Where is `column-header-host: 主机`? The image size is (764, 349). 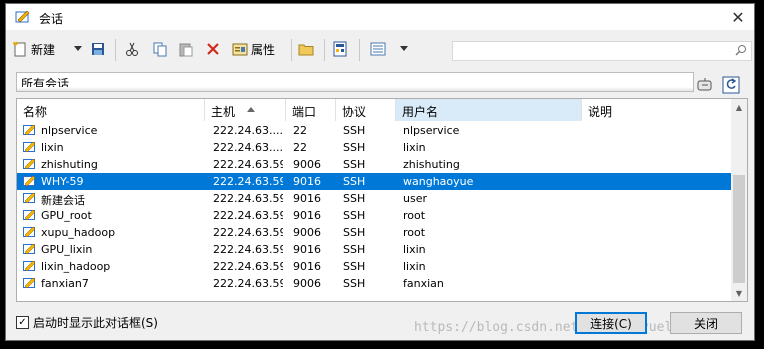 column-header-host: 主机 is located at coordinates (245, 110).